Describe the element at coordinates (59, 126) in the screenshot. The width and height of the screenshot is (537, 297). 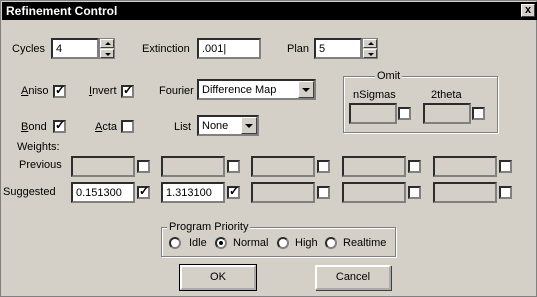
I see `bond-checkbox` at that location.